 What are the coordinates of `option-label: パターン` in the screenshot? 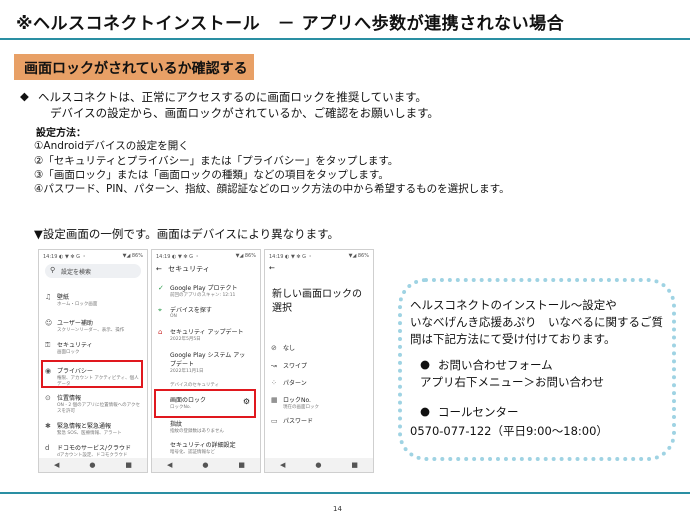 It's located at (295, 383).